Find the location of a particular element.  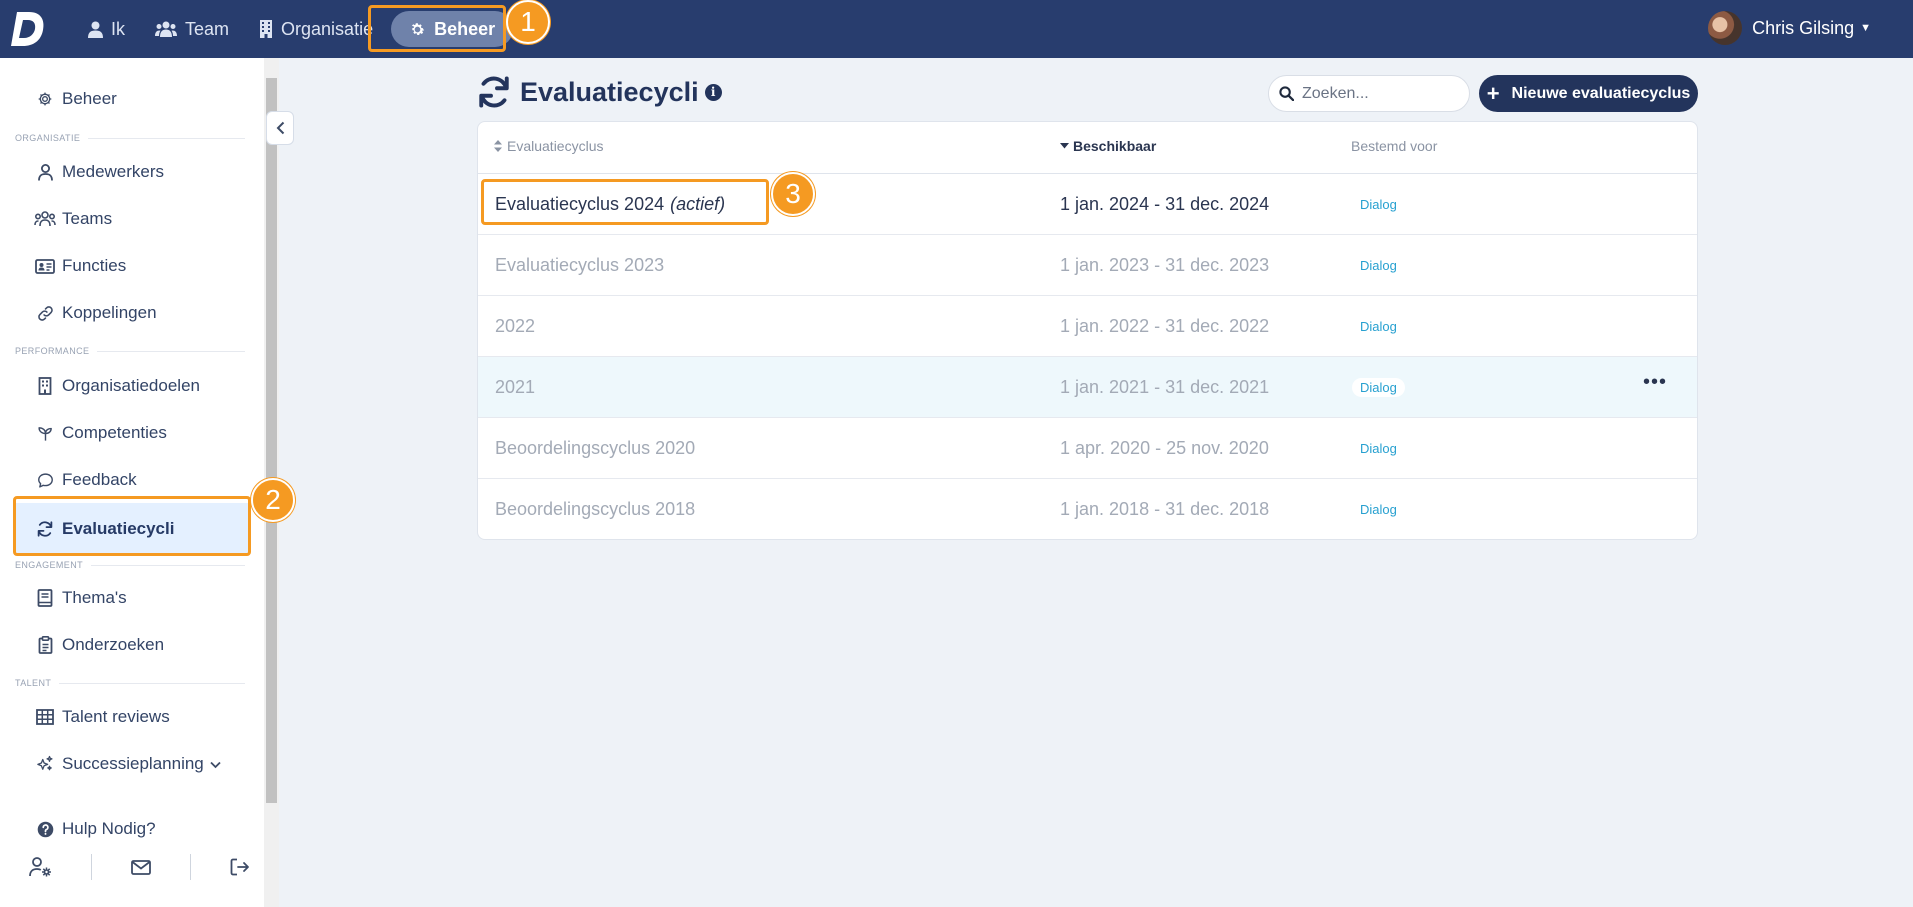

user-icon is located at coordinates (45, 172).